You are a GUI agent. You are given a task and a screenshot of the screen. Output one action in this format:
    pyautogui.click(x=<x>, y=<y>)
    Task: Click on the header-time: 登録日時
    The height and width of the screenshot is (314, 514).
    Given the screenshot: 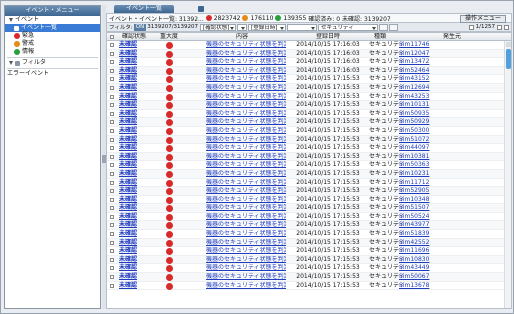 What is the action you would take?
    pyautogui.click(x=328, y=37)
    